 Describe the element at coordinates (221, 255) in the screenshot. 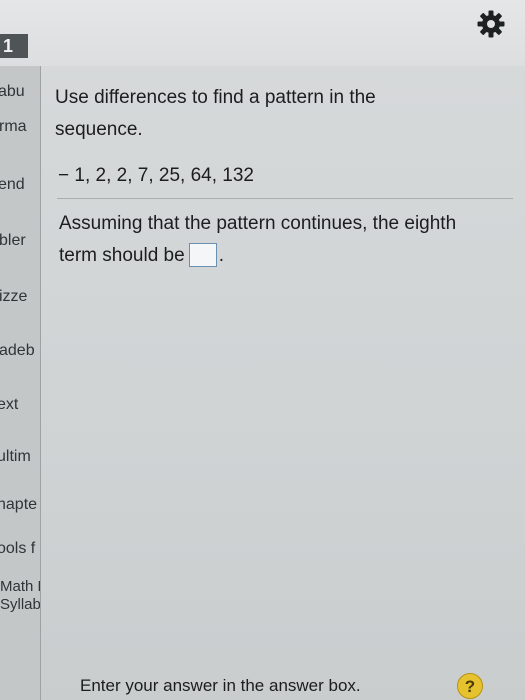

I see `prompt-period: .` at that location.